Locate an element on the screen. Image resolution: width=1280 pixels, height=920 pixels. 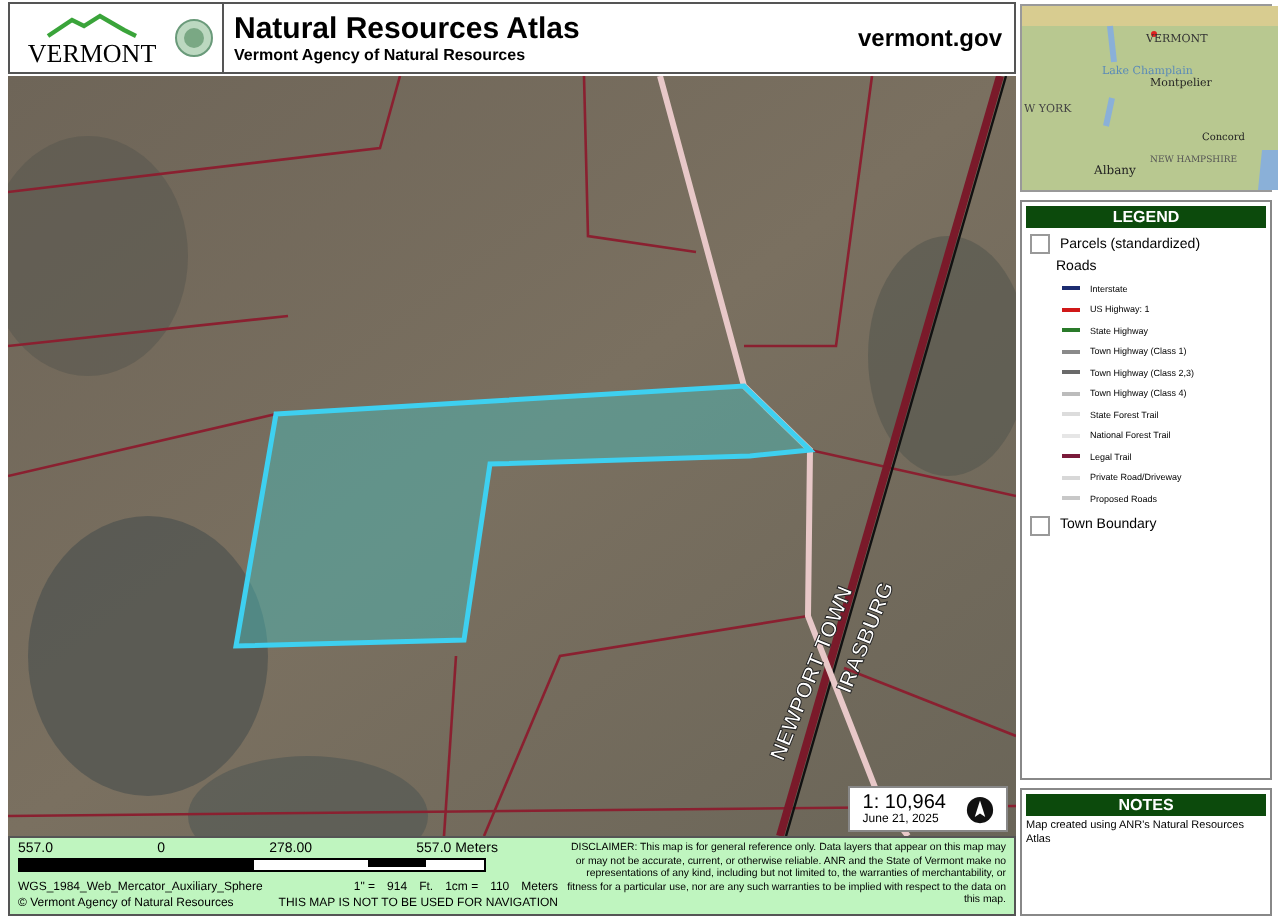
mountain-logo-icon is located at coordinates (92, 25).